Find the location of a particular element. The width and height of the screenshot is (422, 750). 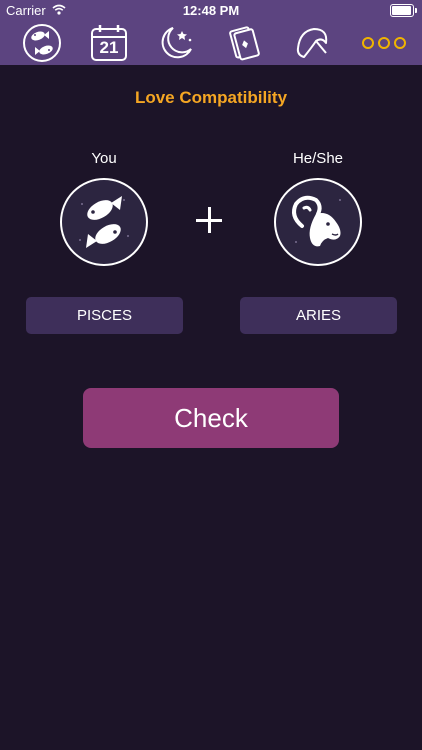

more-dots-icon is located at coordinates (384, 43).